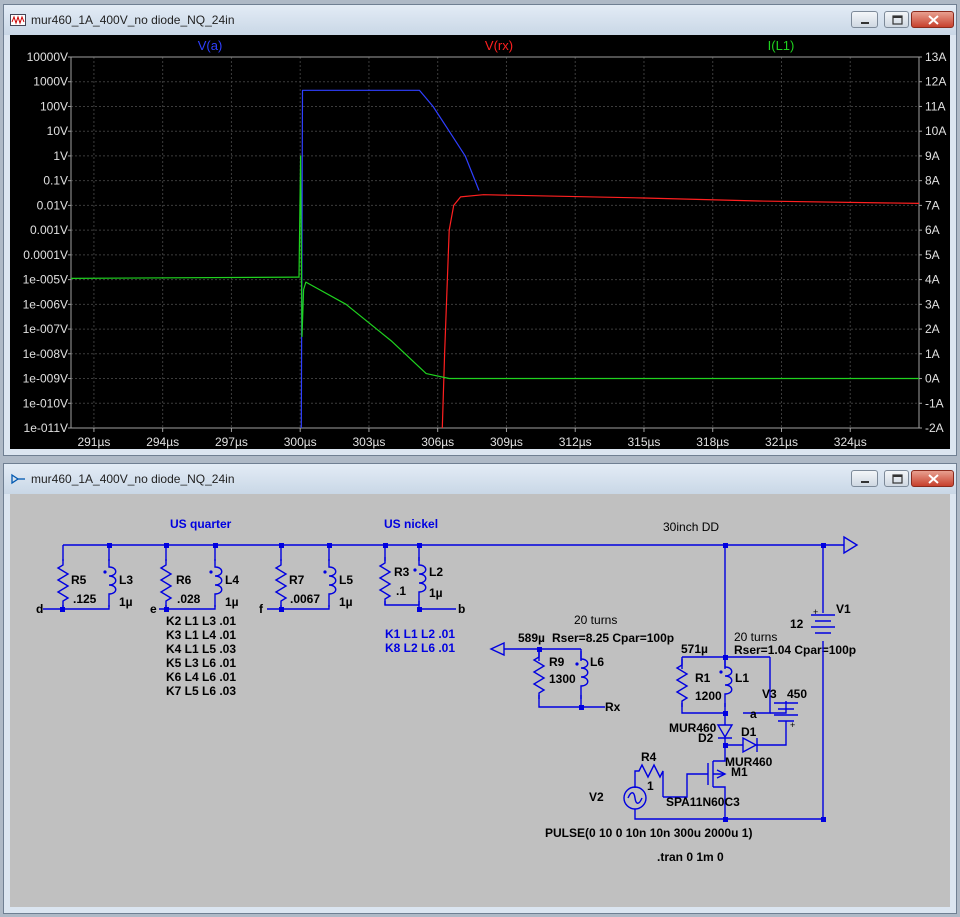 The image size is (960, 917). I want to click on top-bus-wire, so click(461, 545).